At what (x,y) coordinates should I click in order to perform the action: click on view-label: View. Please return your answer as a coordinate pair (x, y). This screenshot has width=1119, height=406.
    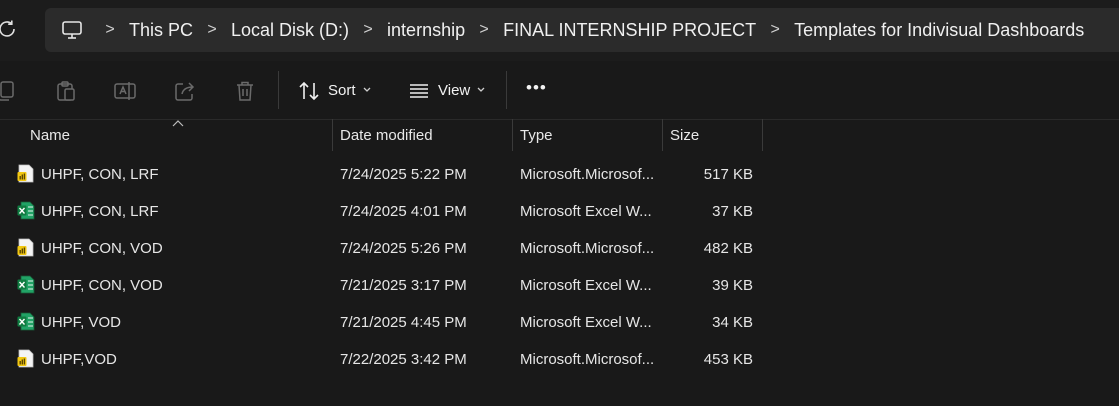
    Looking at the image, I should click on (454, 90).